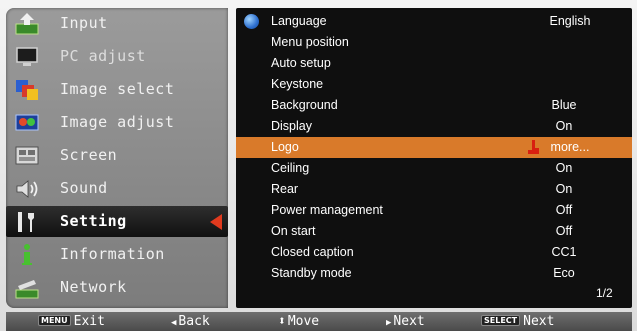  What do you see at coordinates (54, 320) in the screenshot?
I see `menu-key-icon: MENU` at bounding box center [54, 320].